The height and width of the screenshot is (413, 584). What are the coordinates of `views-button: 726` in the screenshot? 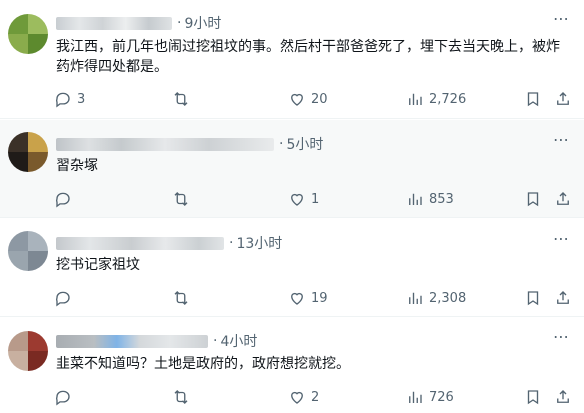 It's located at (430, 397).